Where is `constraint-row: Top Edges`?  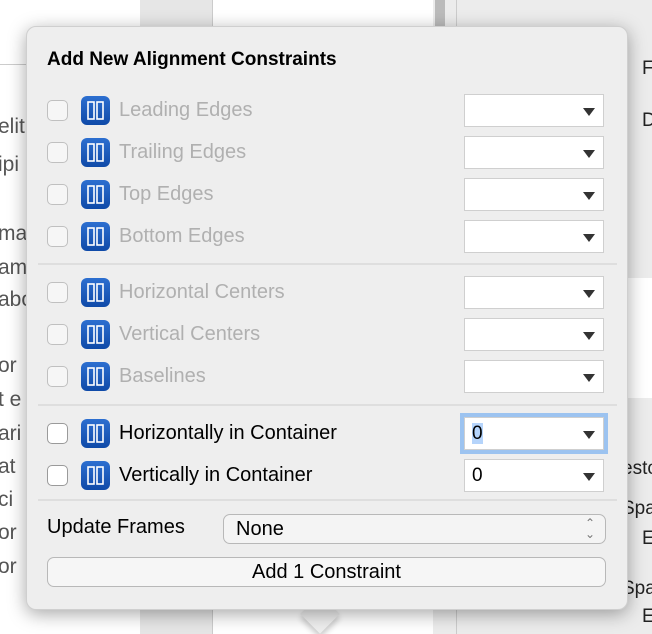
constraint-row: Top Edges is located at coordinates (327, 195).